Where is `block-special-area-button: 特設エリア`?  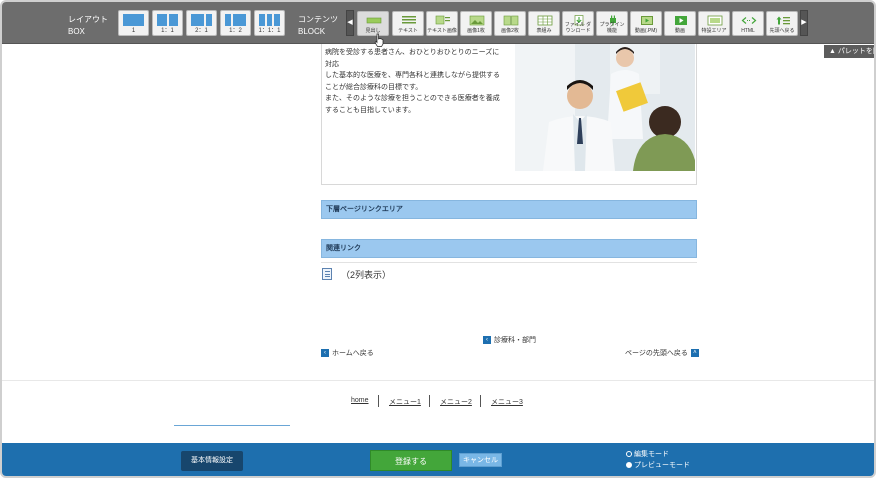 block-special-area-button: 特設エリア is located at coordinates (714, 23).